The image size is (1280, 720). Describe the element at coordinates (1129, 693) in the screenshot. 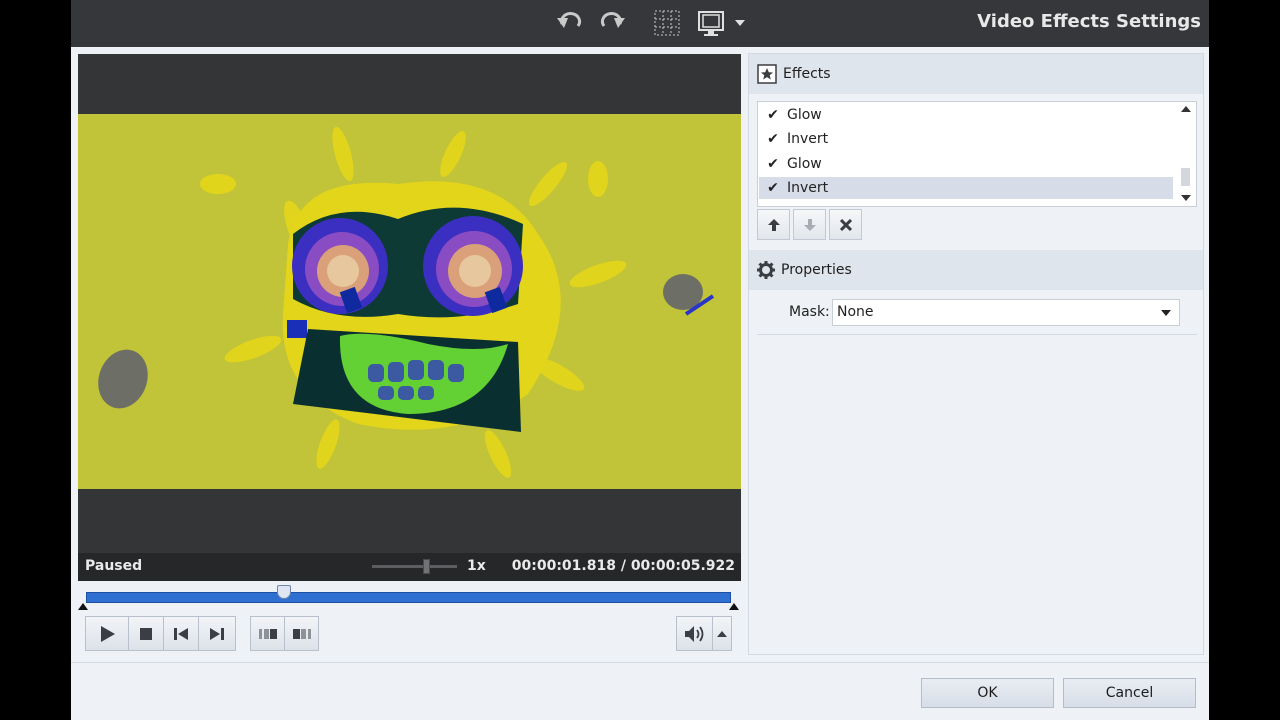

I see `cancel-button: Cancel` at that location.